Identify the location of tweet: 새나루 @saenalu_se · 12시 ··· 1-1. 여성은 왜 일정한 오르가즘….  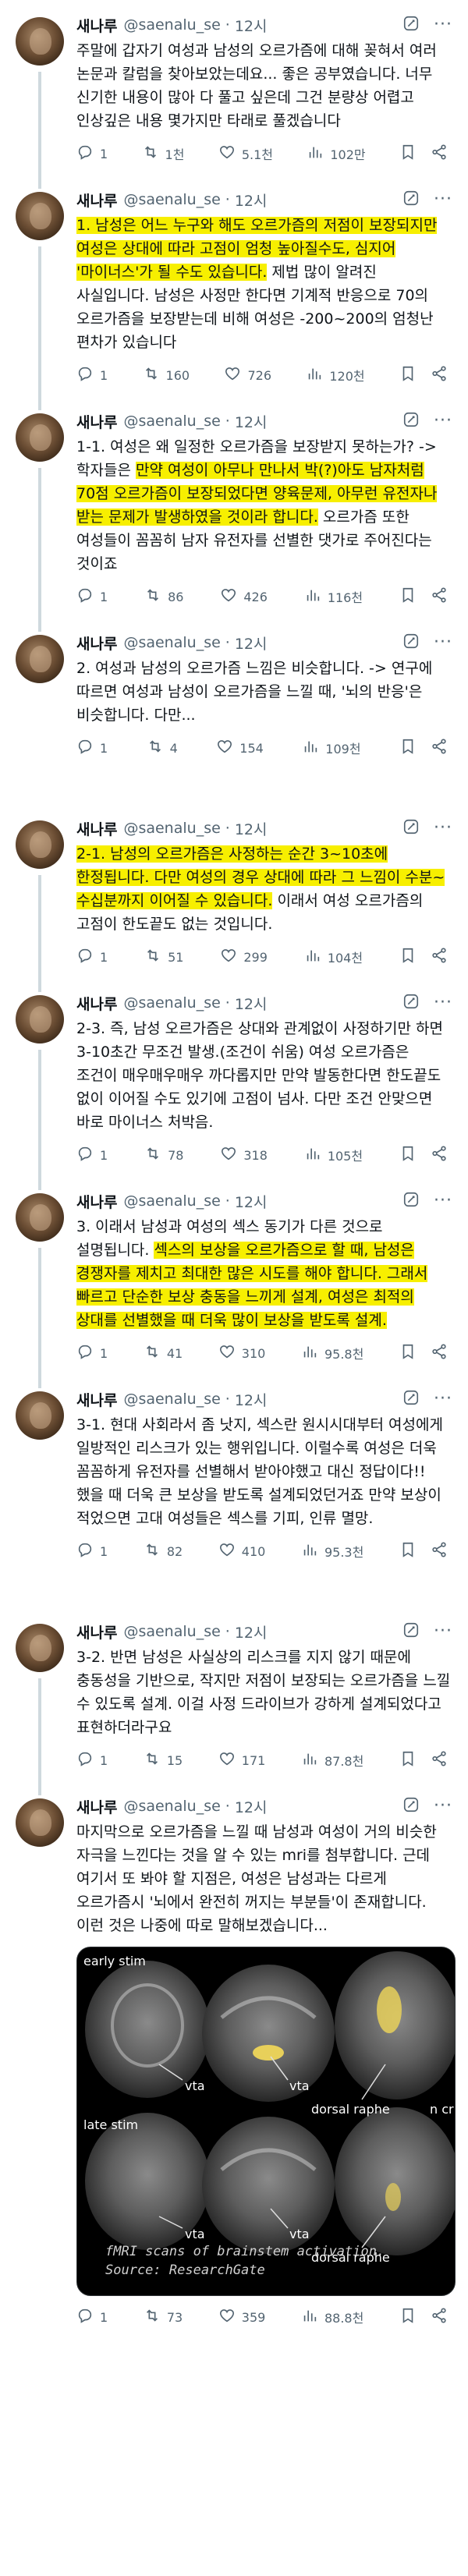
(234, 514).